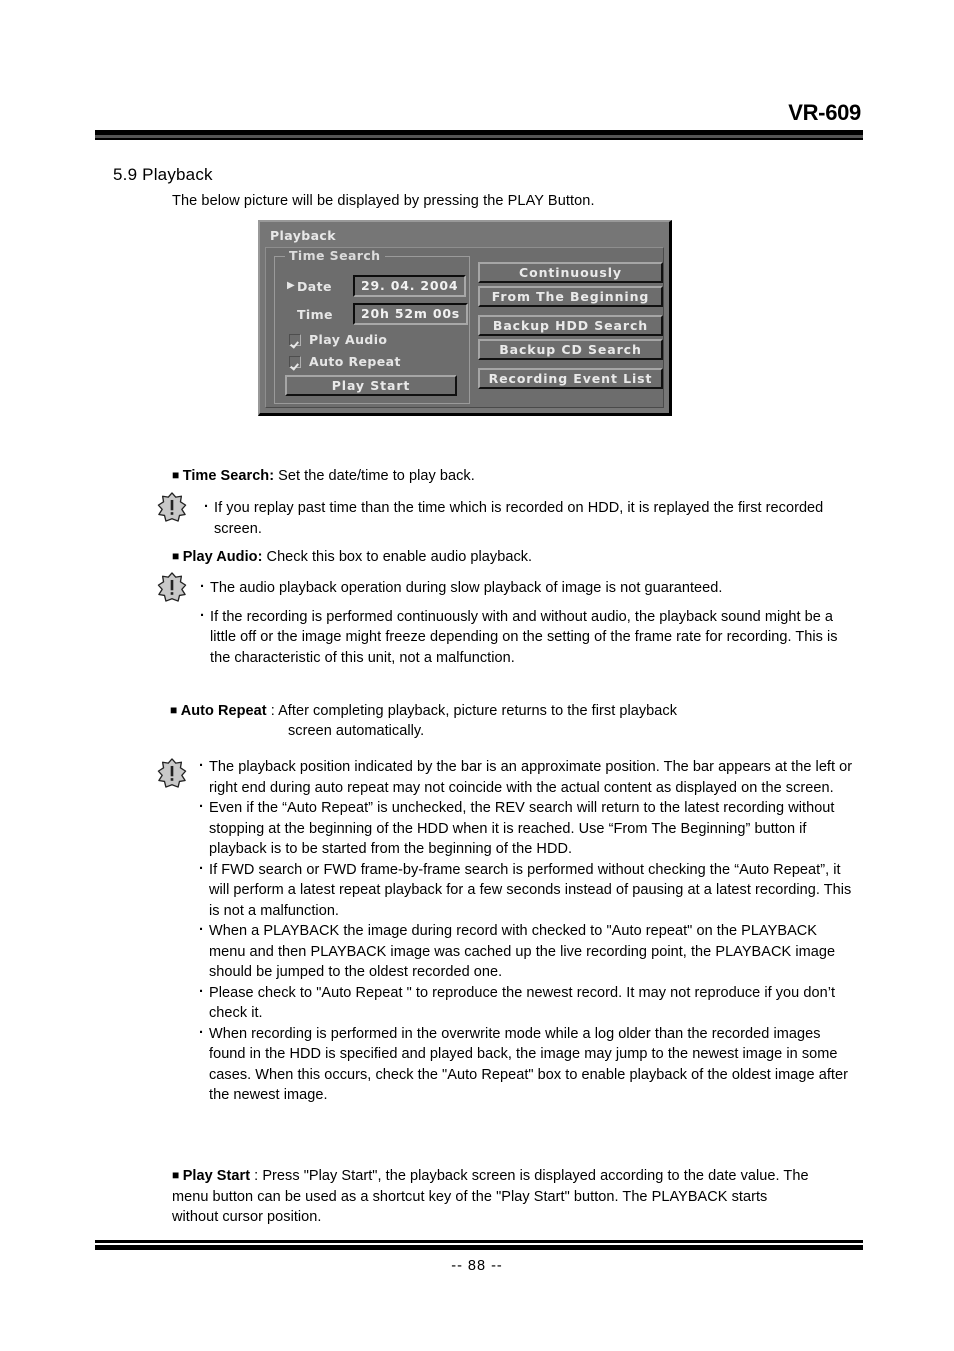 This screenshot has width=954, height=1351. What do you see at coordinates (348, 339) in the screenshot?
I see `play-audio-label: Play Audio` at bounding box center [348, 339].